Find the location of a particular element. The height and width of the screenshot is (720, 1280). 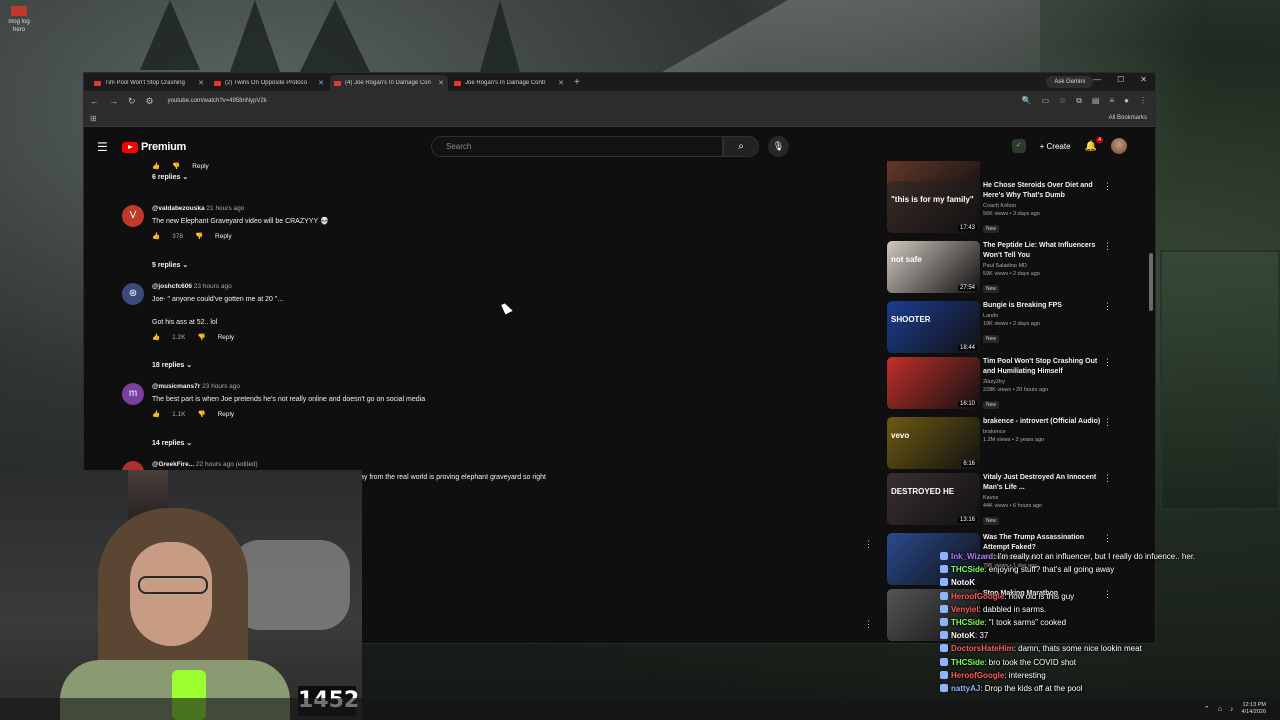

browser-menu-icon: ⋮ is located at coordinates (1143, 101).